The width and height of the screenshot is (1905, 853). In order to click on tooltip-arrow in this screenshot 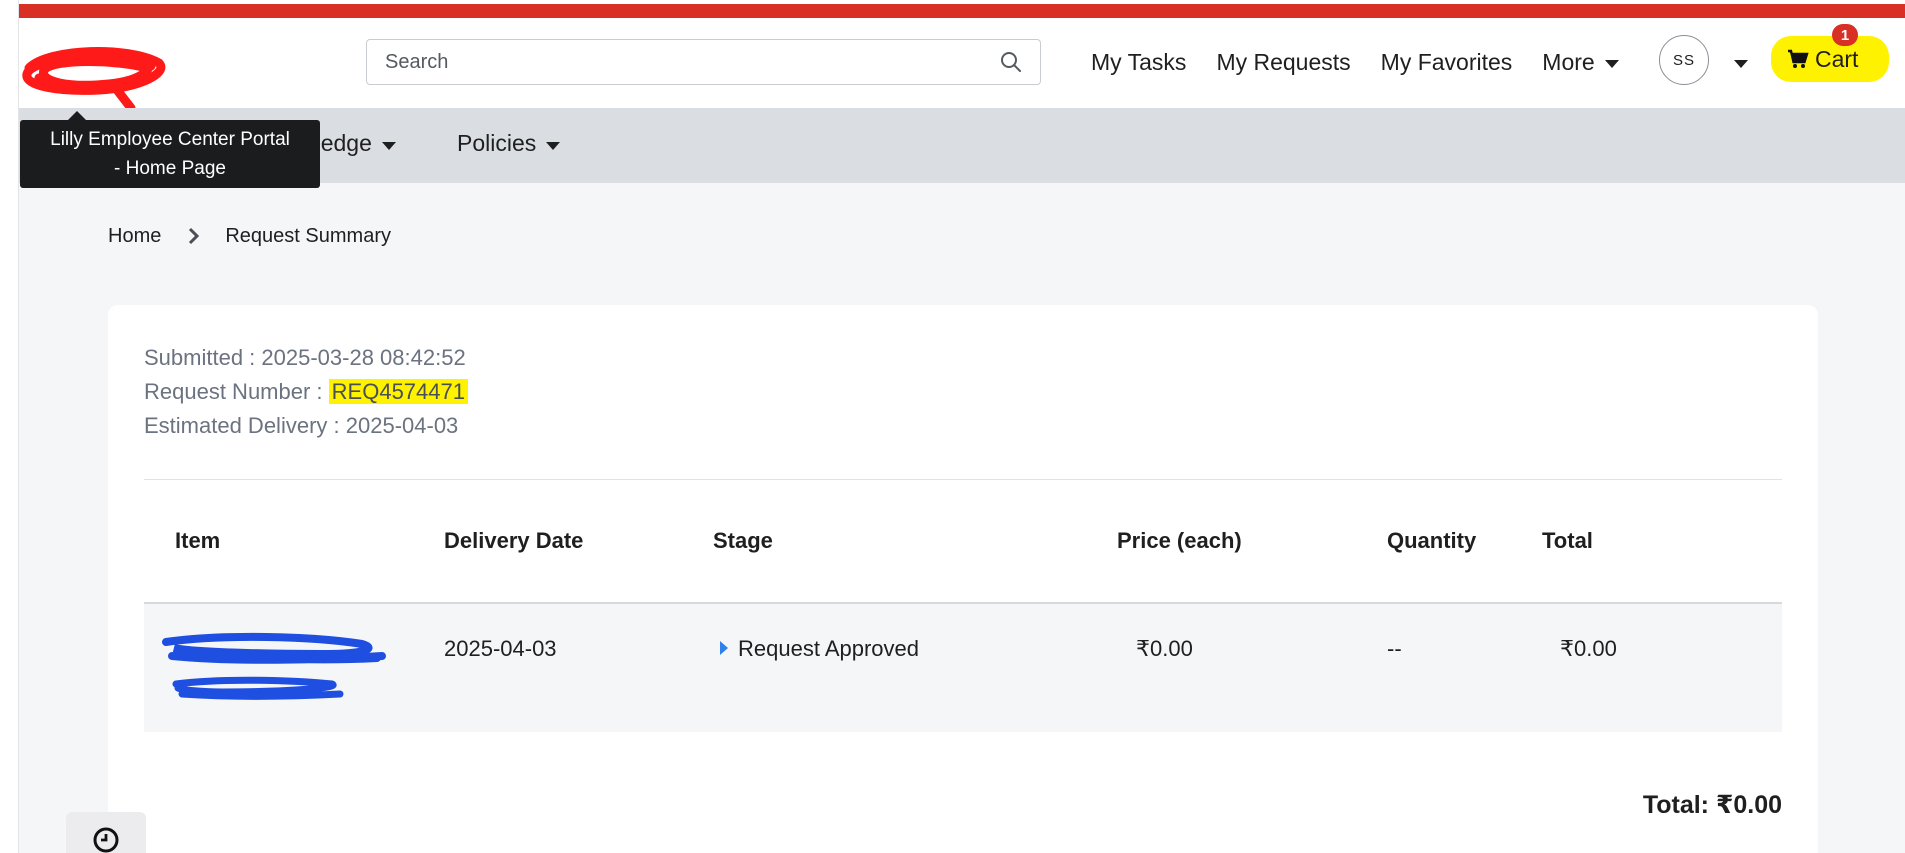, I will do `click(77, 115)`.